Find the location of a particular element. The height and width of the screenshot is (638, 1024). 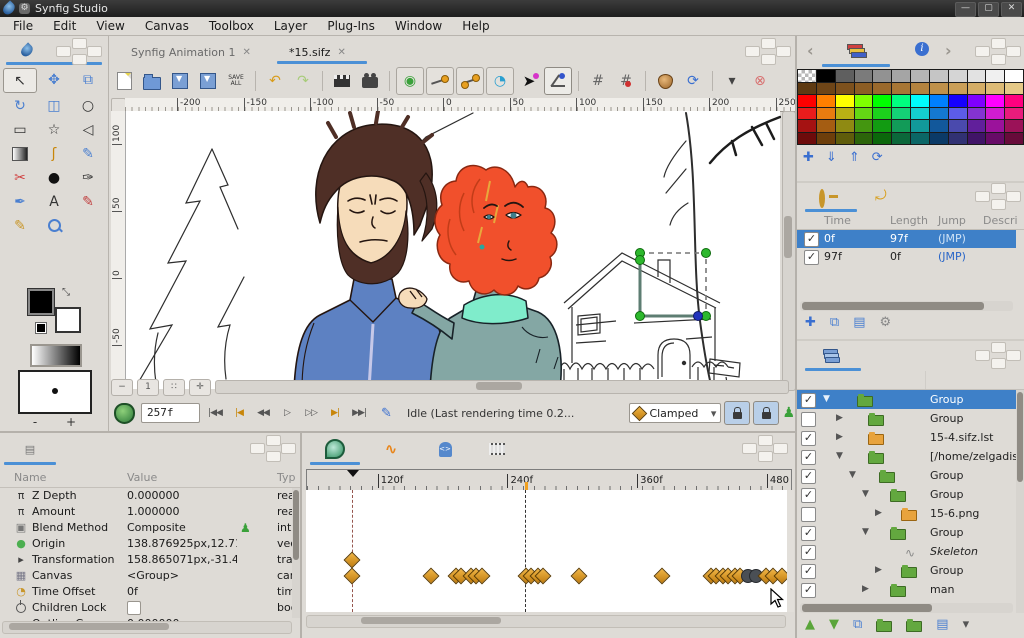

parameter-row: π Z Depth 0.000000 real is located at coordinates (146, 496).